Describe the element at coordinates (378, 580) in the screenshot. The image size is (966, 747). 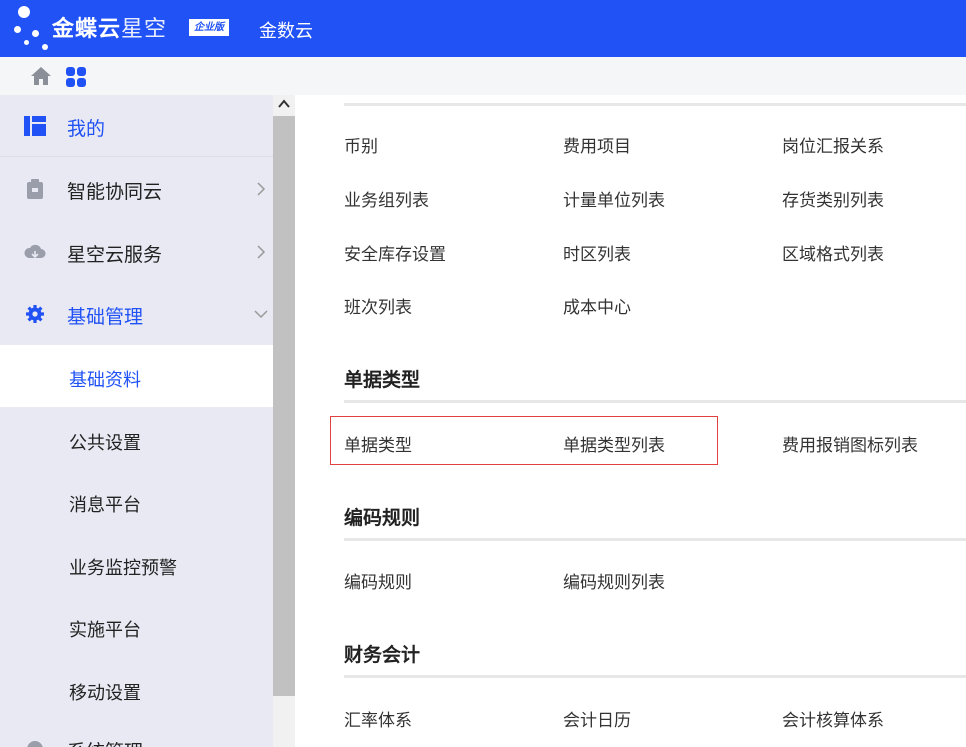
I see `link-item: 编码规则` at that location.